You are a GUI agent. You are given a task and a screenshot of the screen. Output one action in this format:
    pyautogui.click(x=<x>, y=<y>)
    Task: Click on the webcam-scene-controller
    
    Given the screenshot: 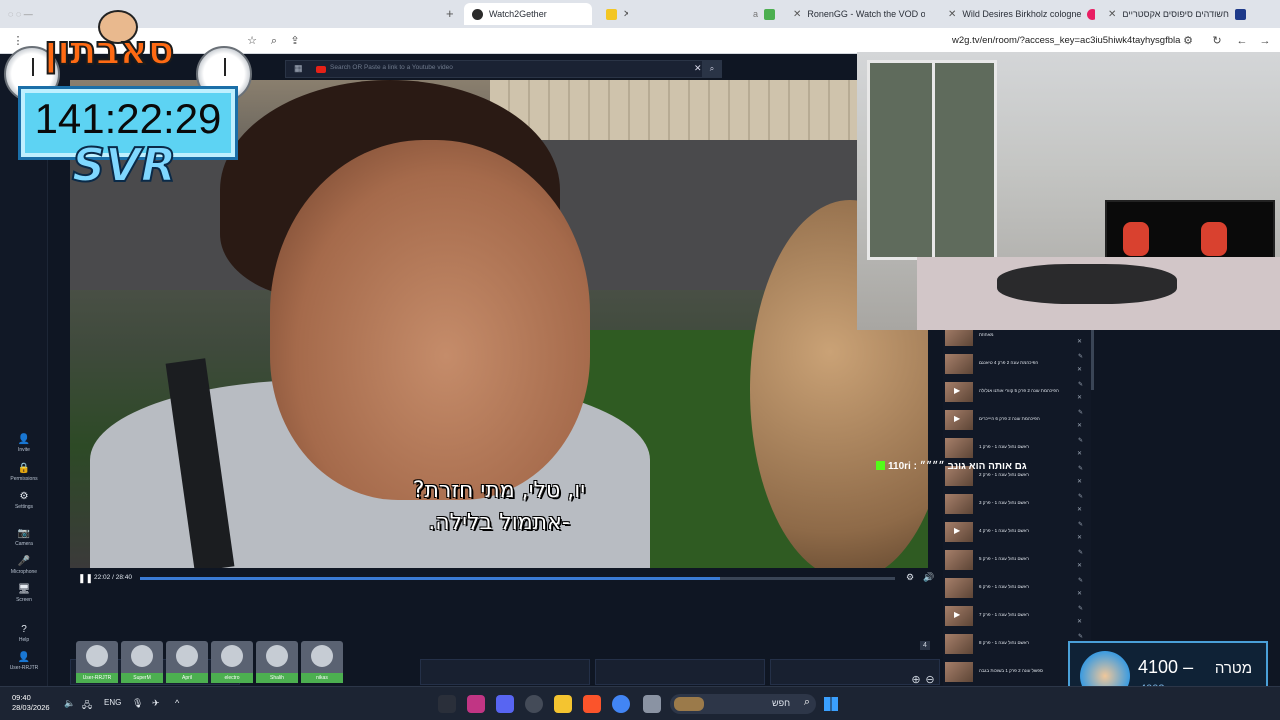 What is the action you would take?
    pyautogui.click(x=1214, y=239)
    